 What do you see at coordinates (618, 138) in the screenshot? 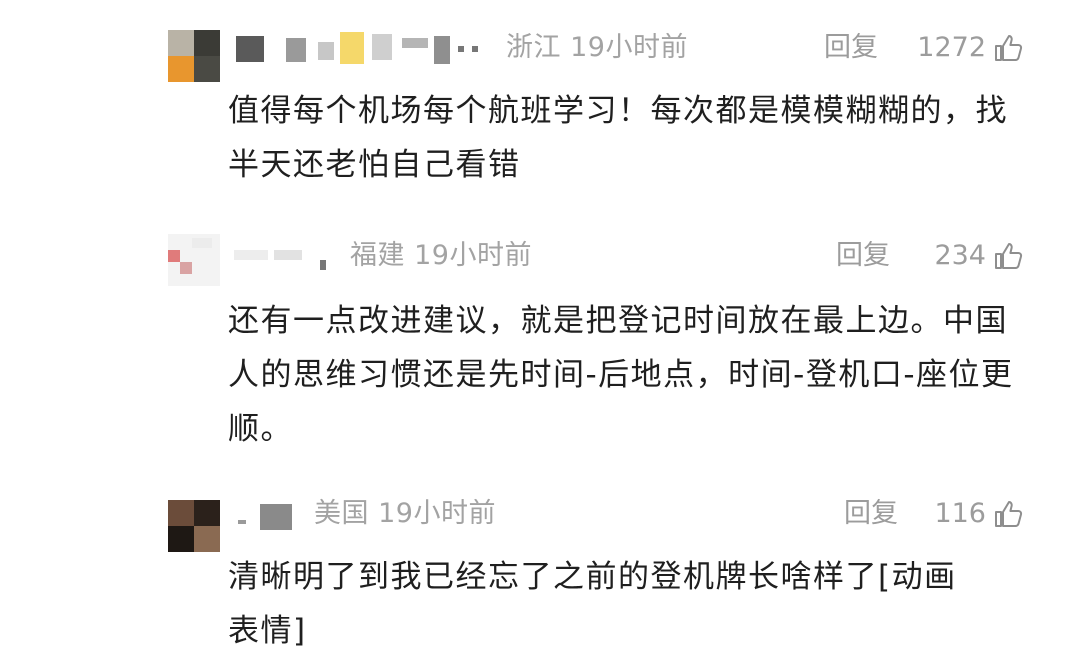
I see `comment-text: 值得每个机场每个航班学习！每次都是模模糊糊的，找半天还老怕自己看错` at bounding box center [618, 138].